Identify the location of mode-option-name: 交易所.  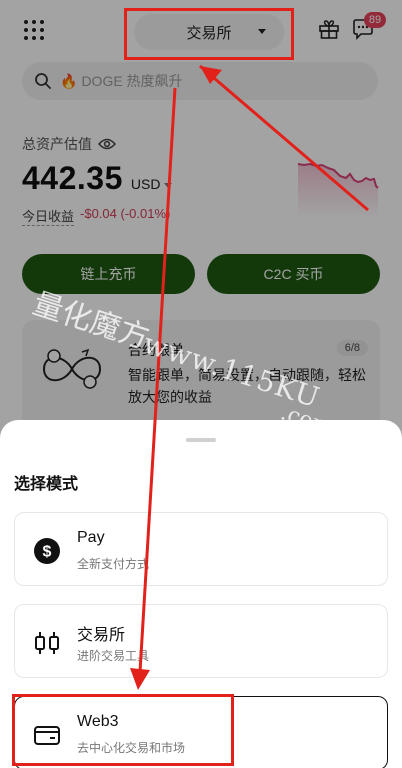
(101, 635).